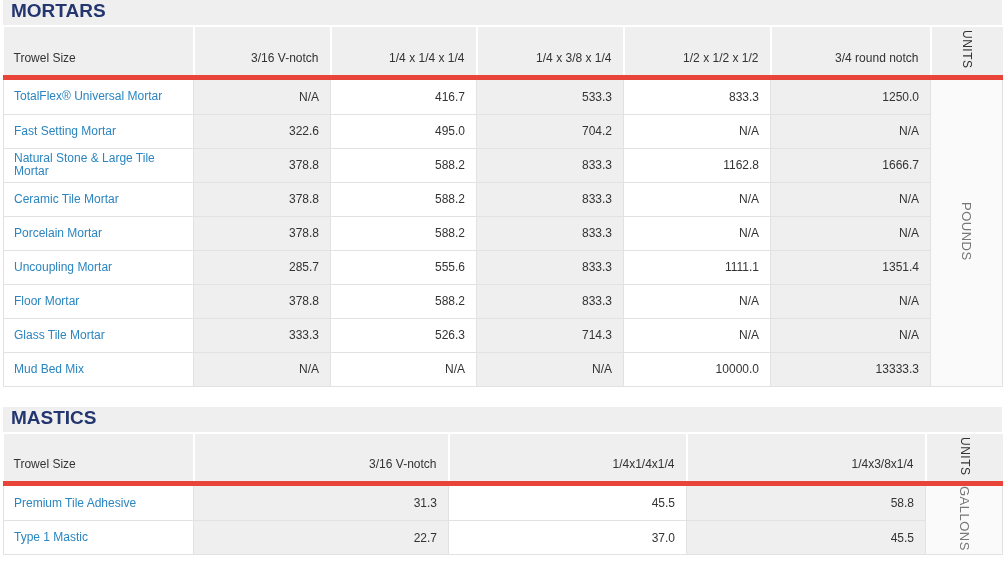  I want to click on section-title: MORTARS, so click(502, 13).